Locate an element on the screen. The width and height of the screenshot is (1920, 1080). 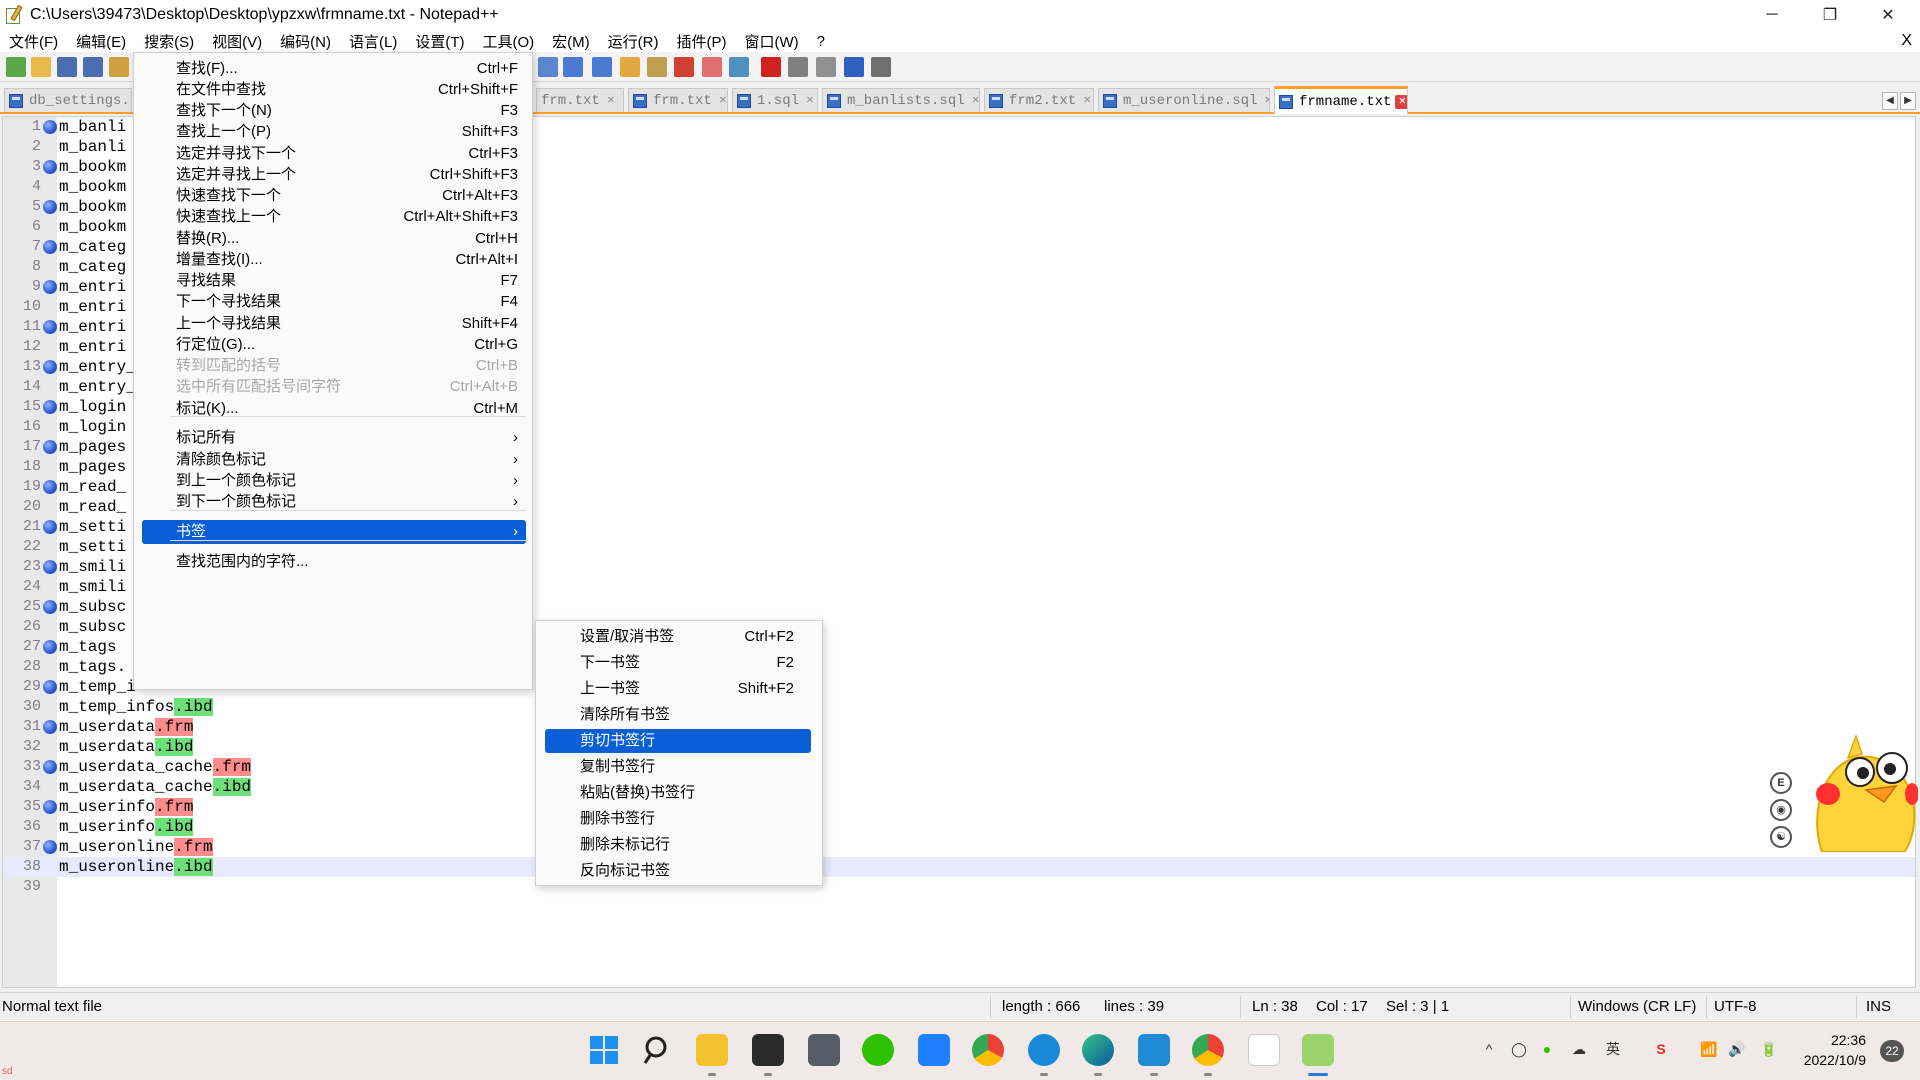
save-all-icon is located at coordinates (93, 67).